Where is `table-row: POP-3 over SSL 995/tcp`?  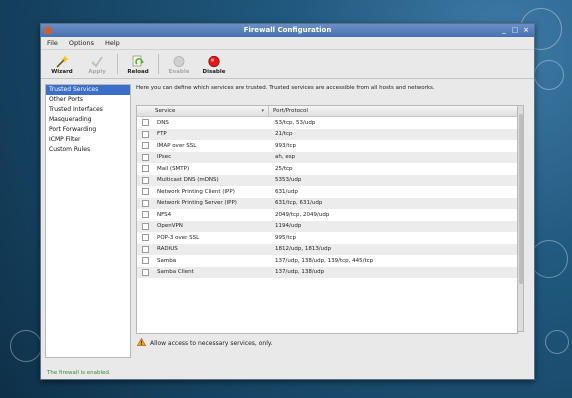 table-row: POP-3 over SSL 995/tcp is located at coordinates (327, 238).